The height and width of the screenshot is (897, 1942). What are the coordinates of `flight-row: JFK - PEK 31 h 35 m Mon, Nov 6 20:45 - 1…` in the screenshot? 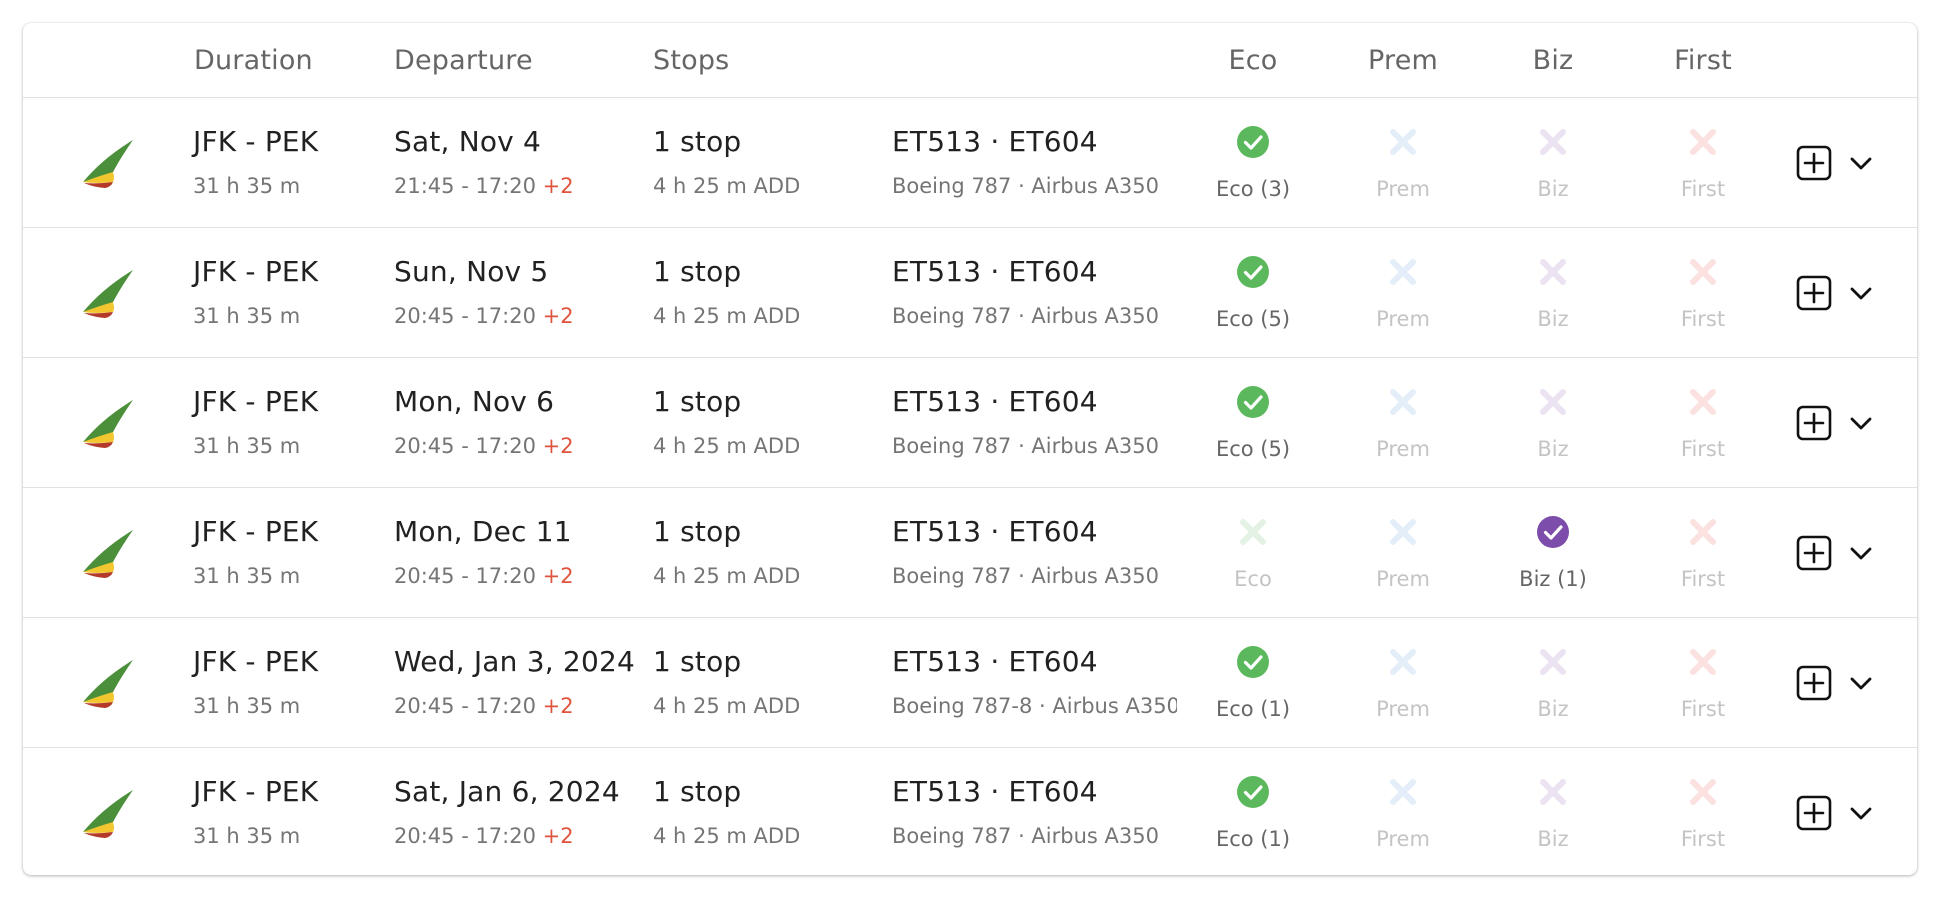 It's located at (970, 423).